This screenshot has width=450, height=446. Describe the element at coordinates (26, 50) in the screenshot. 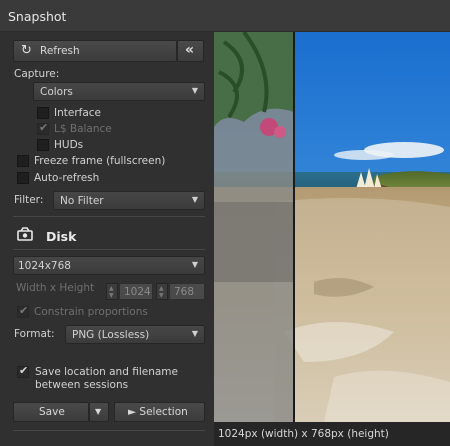

I see `refresh-icon: ↻` at that location.